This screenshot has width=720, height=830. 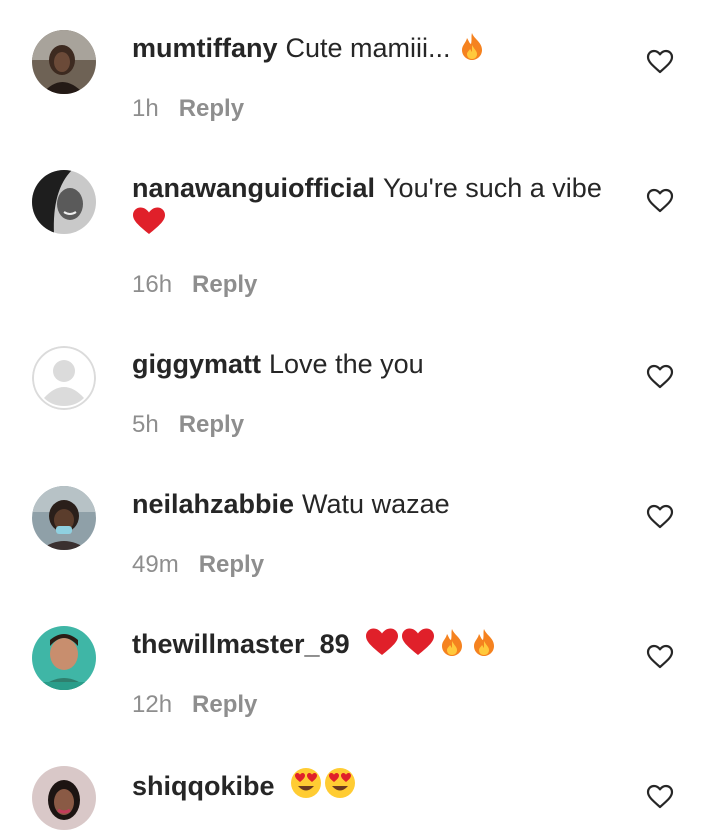 I want to click on comment-meta: 49m Reply, so click(x=198, y=565).